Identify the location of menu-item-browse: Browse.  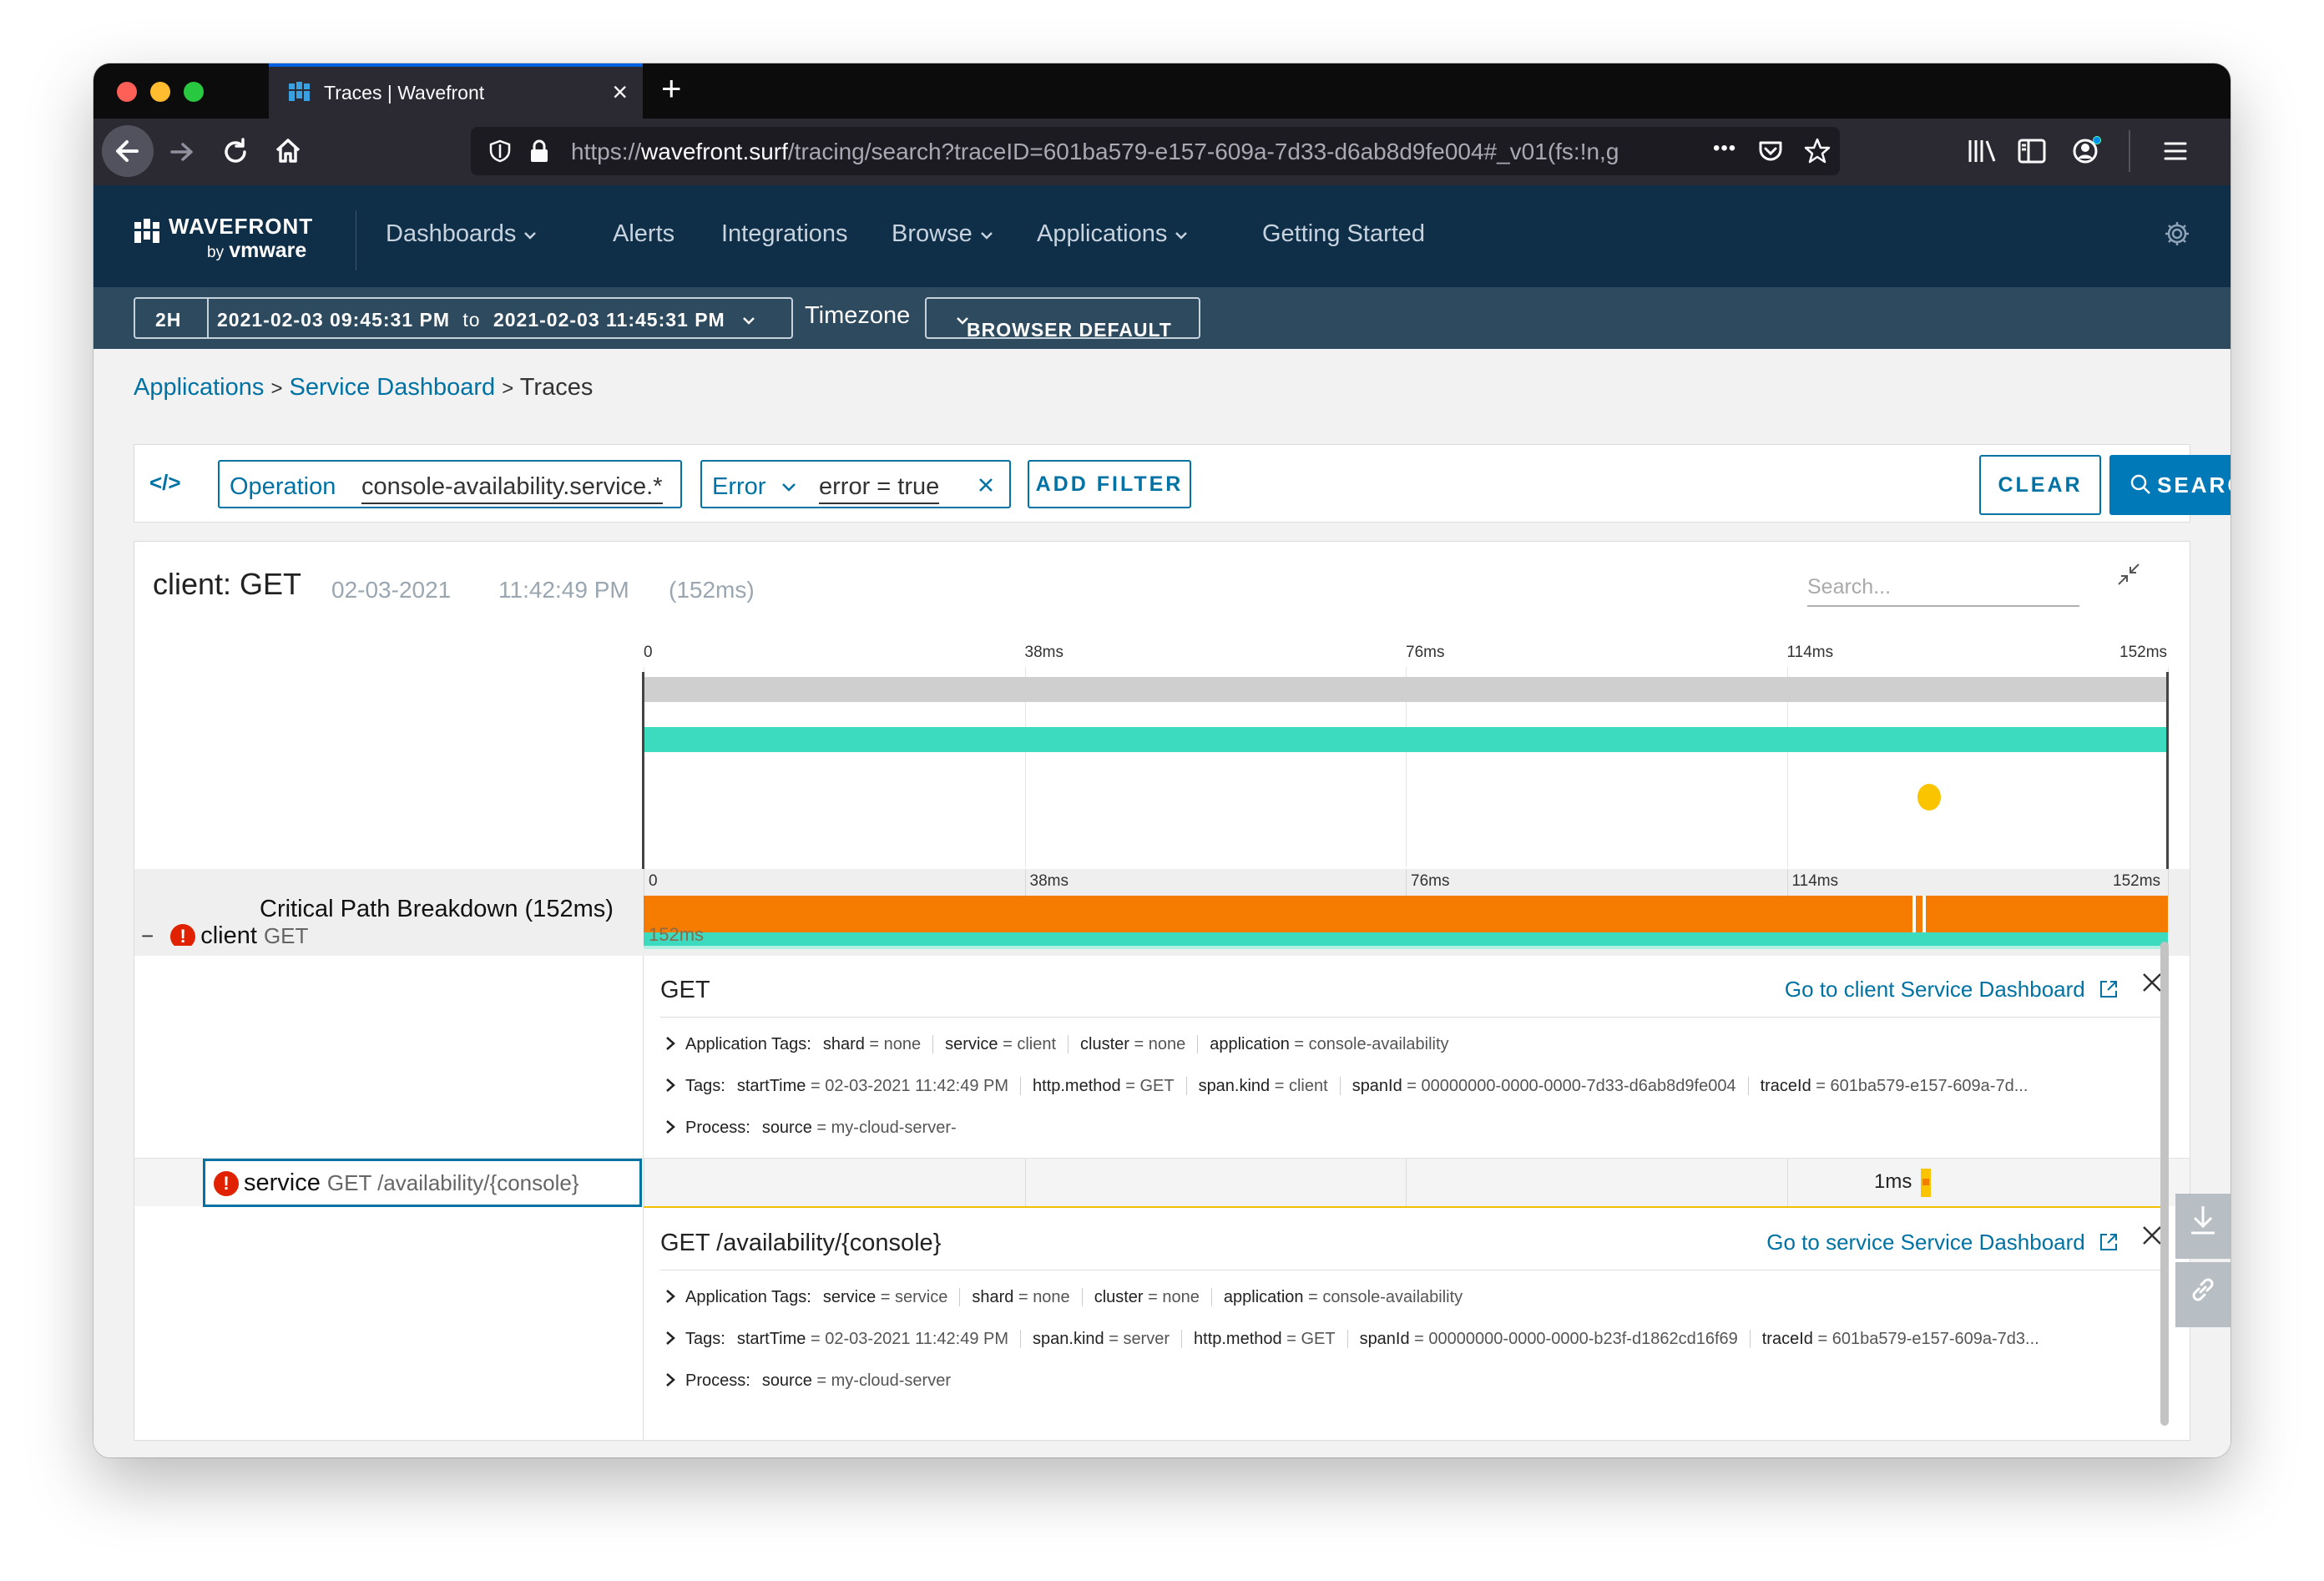
(943, 234).